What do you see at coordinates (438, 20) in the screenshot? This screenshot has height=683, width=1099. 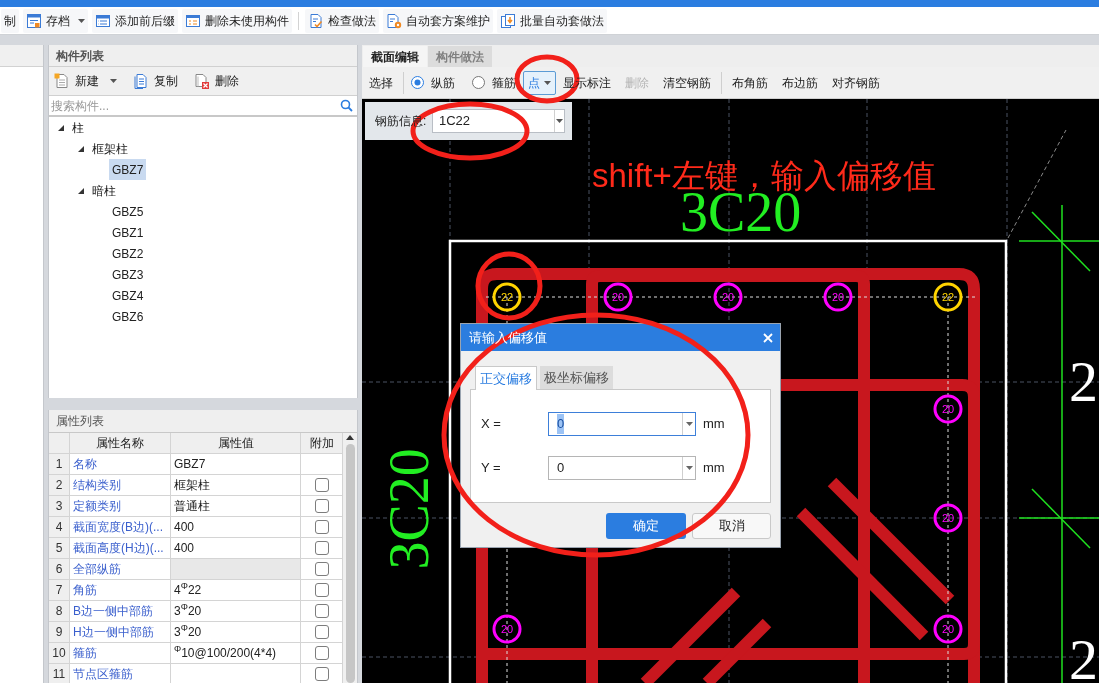 I see `toolbar-button: 自动套方案维护` at bounding box center [438, 20].